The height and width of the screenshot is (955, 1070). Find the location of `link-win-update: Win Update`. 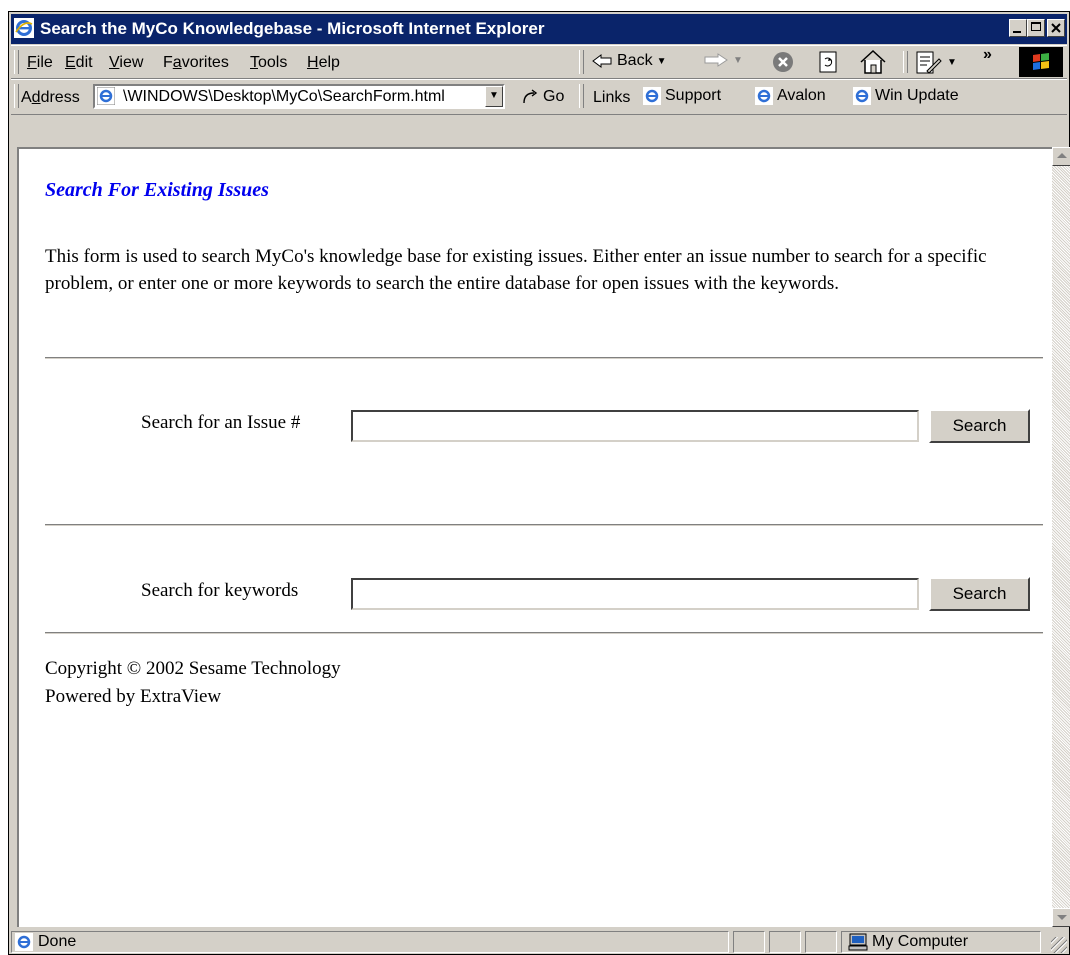

link-win-update: Win Update is located at coordinates (906, 96).